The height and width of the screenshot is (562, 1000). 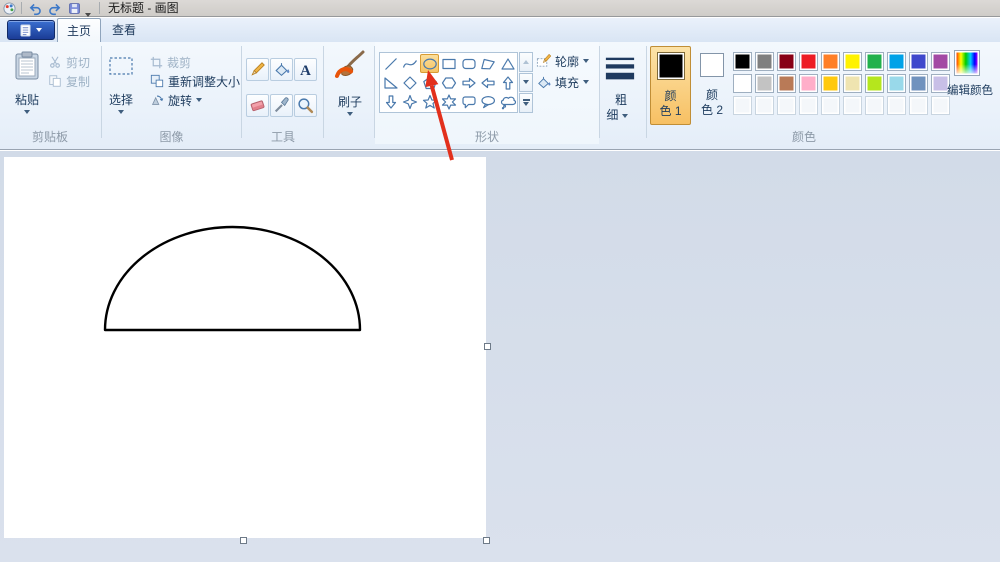 What do you see at coordinates (488, 63) in the screenshot?
I see `shape-polygon` at bounding box center [488, 63].